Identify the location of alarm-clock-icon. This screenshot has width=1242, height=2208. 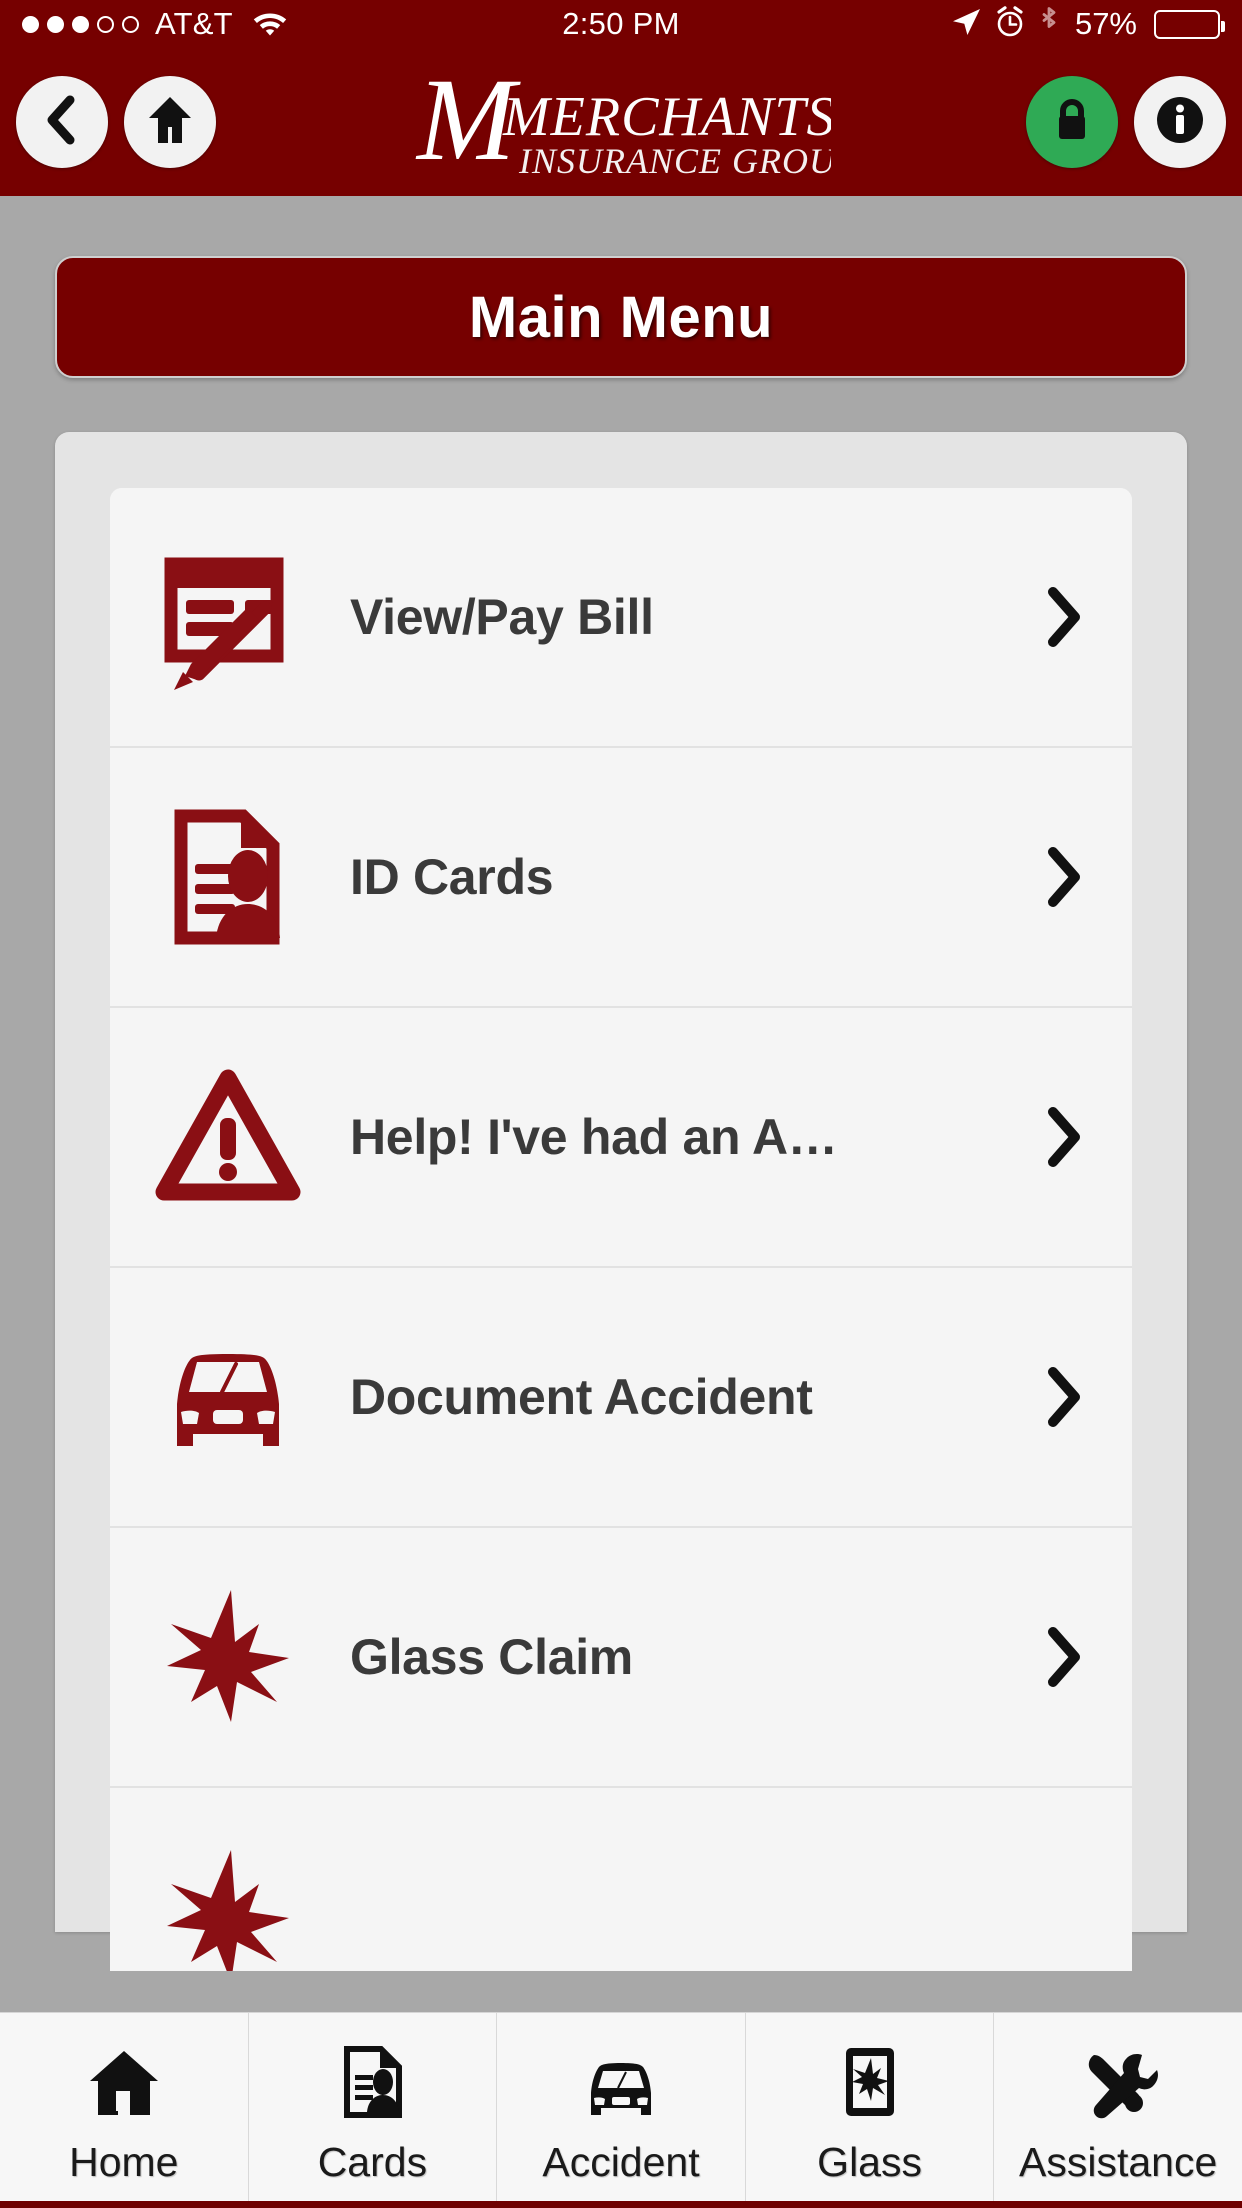
(1010, 24).